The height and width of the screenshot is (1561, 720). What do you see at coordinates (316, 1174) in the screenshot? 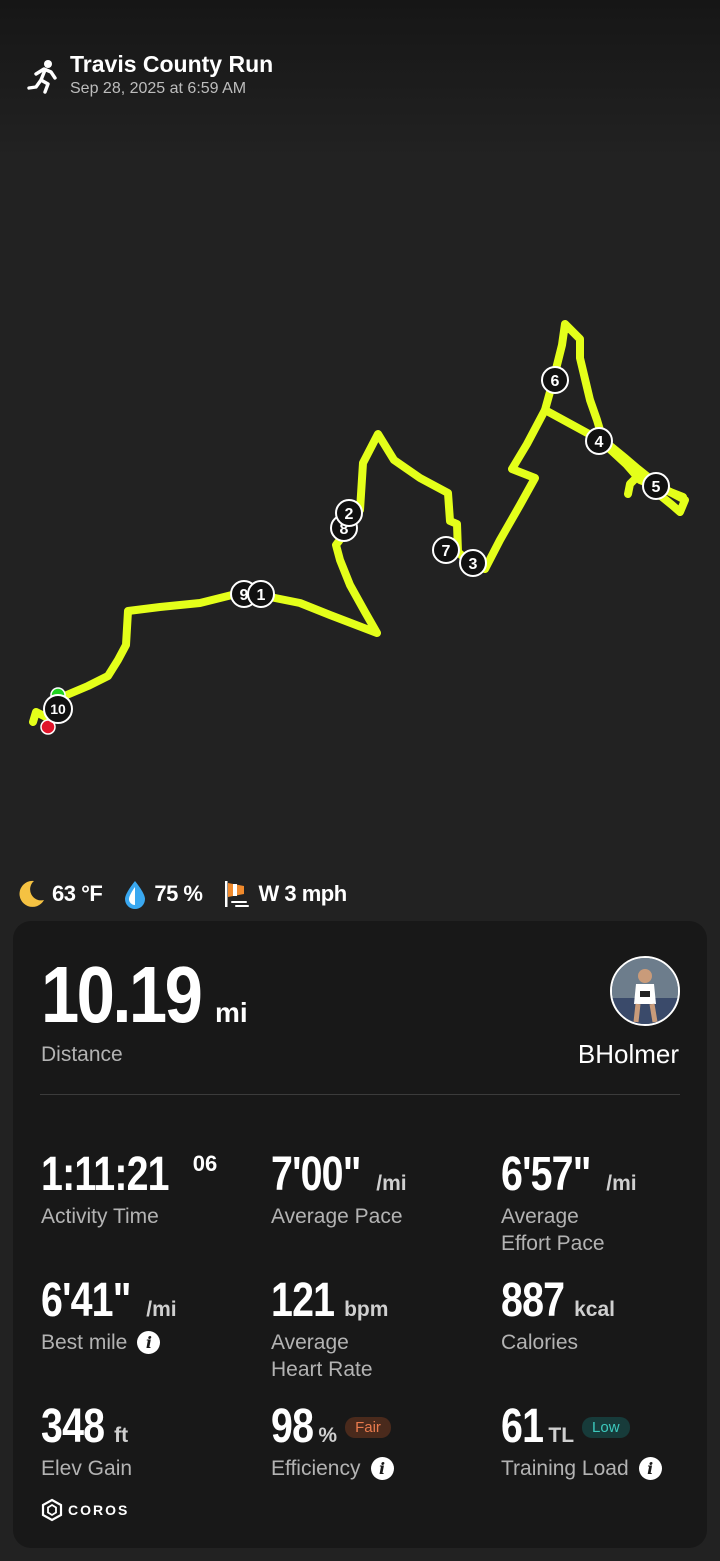
I see `average-pace-value: 7'00"` at bounding box center [316, 1174].